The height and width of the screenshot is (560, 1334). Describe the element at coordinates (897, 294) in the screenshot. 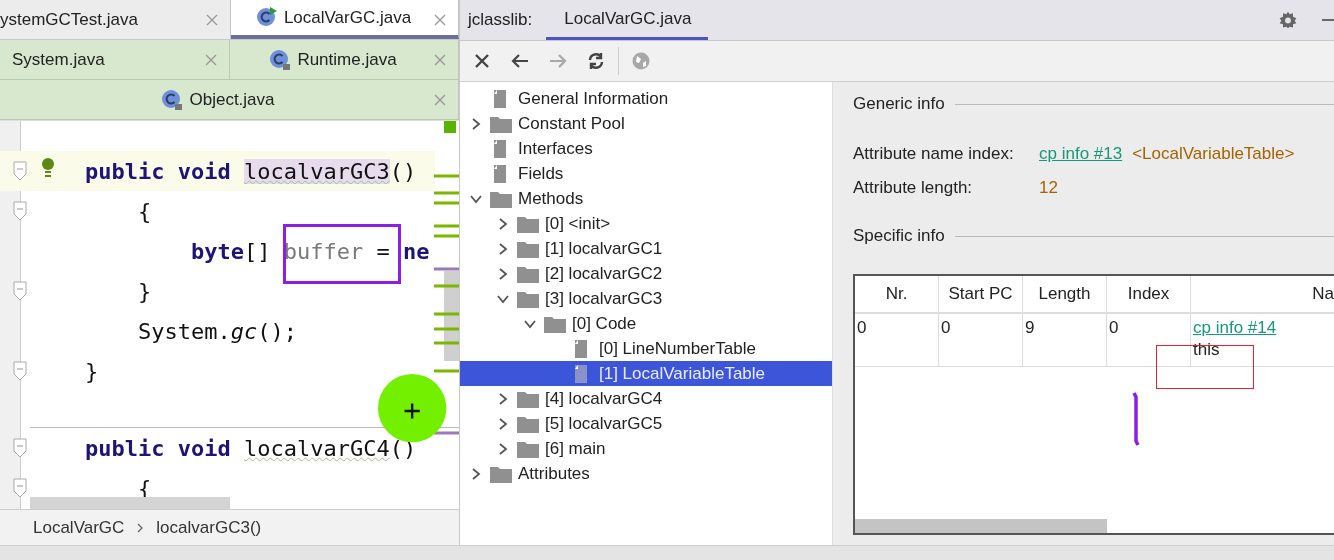

I see `column-header: Nr.` at that location.